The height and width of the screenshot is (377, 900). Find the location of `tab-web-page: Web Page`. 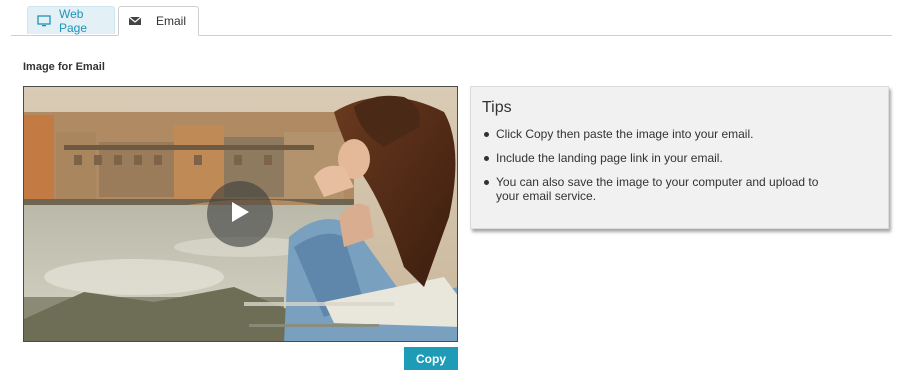

tab-web-page: Web Page is located at coordinates (71, 20).